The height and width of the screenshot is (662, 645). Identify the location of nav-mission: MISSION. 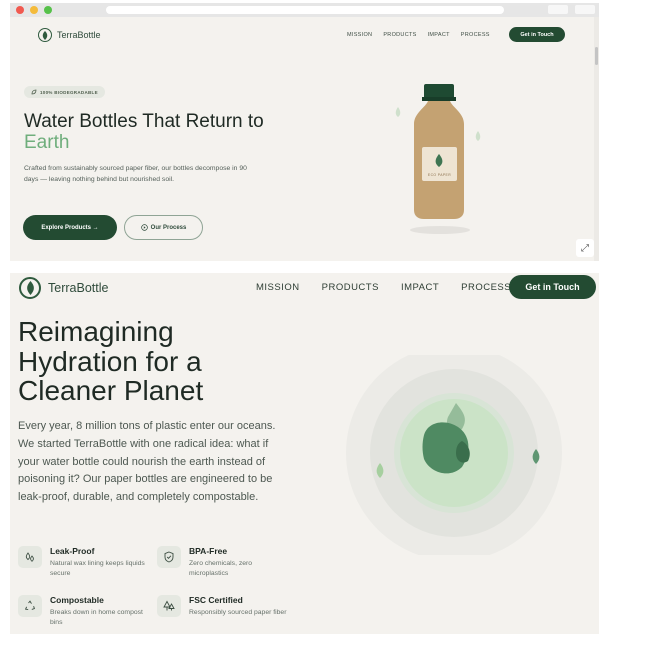
(278, 287).